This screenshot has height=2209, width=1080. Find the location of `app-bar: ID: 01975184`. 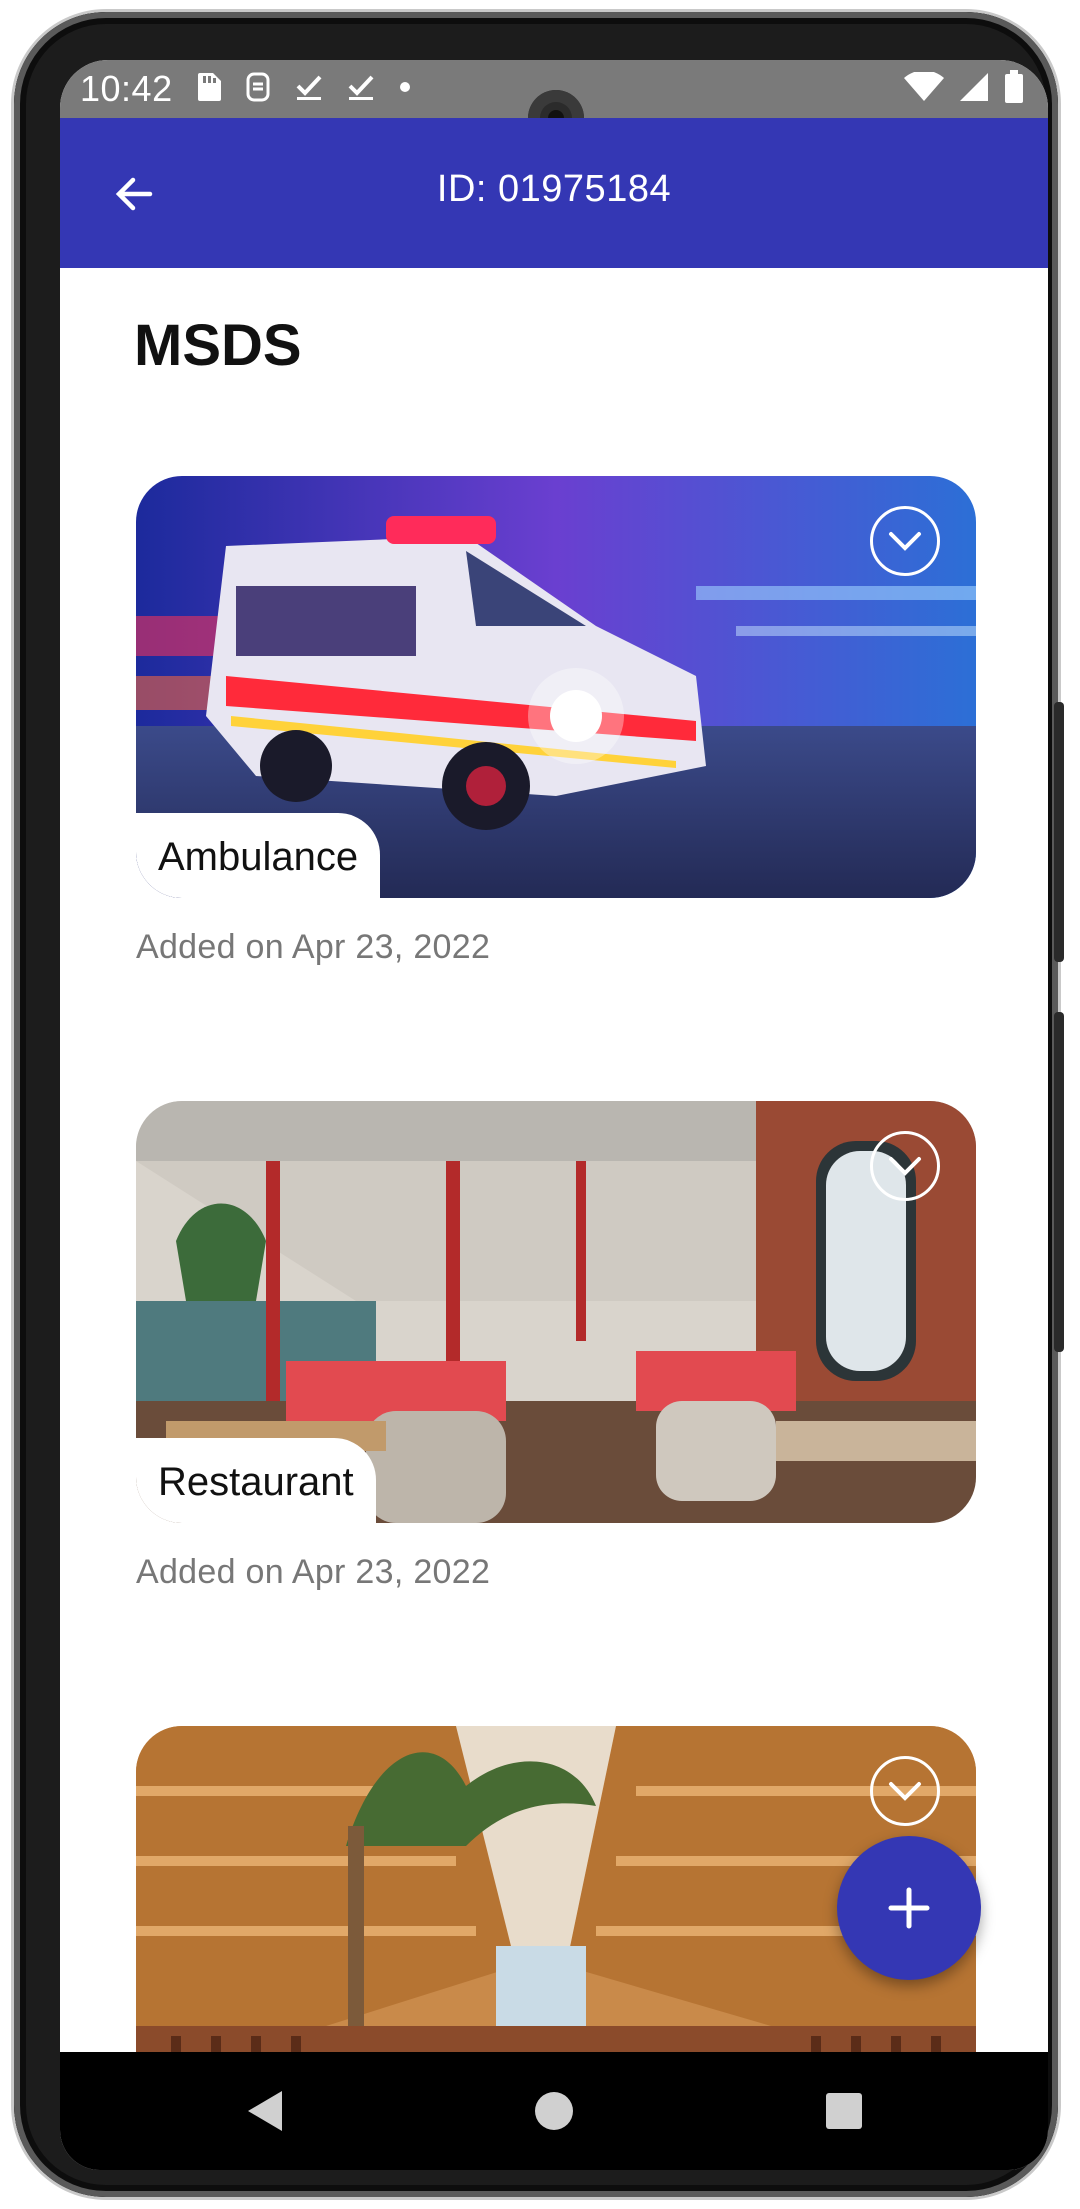

app-bar: ID: 01975184 is located at coordinates (554, 193).